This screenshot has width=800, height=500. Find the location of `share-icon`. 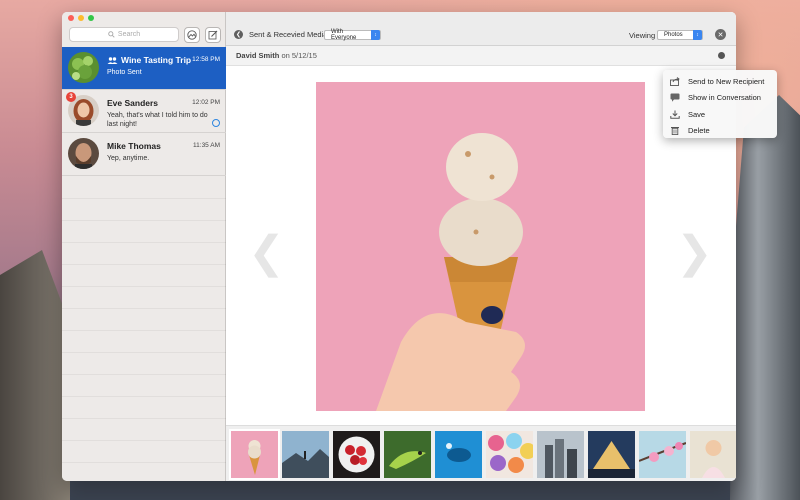

share-icon is located at coordinates (675, 81).